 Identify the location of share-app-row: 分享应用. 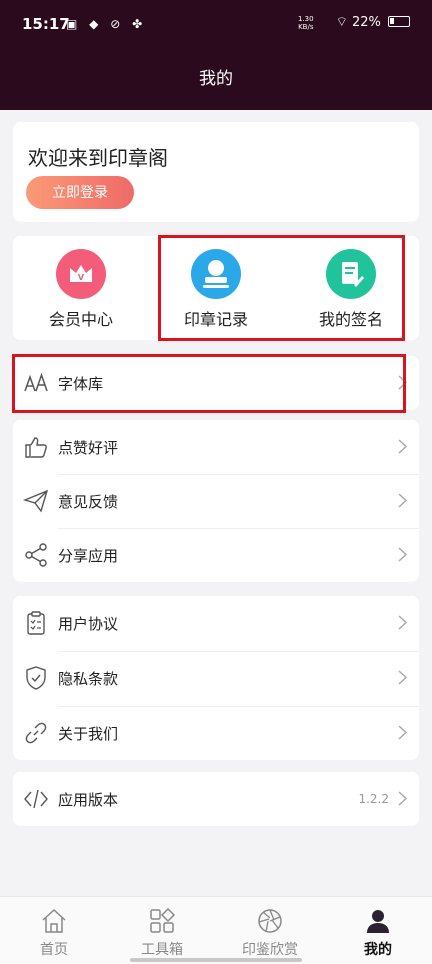
(216, 555).